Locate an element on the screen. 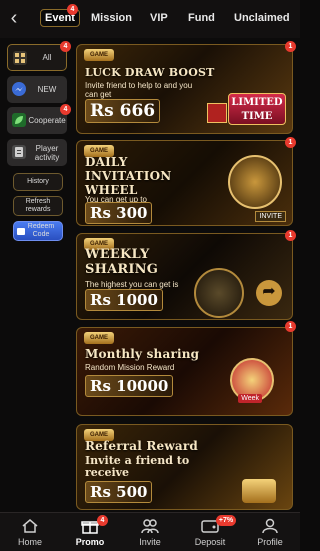 The image size is (320, 551). sidebar-item-label: All is located at coordinates (47, 57).